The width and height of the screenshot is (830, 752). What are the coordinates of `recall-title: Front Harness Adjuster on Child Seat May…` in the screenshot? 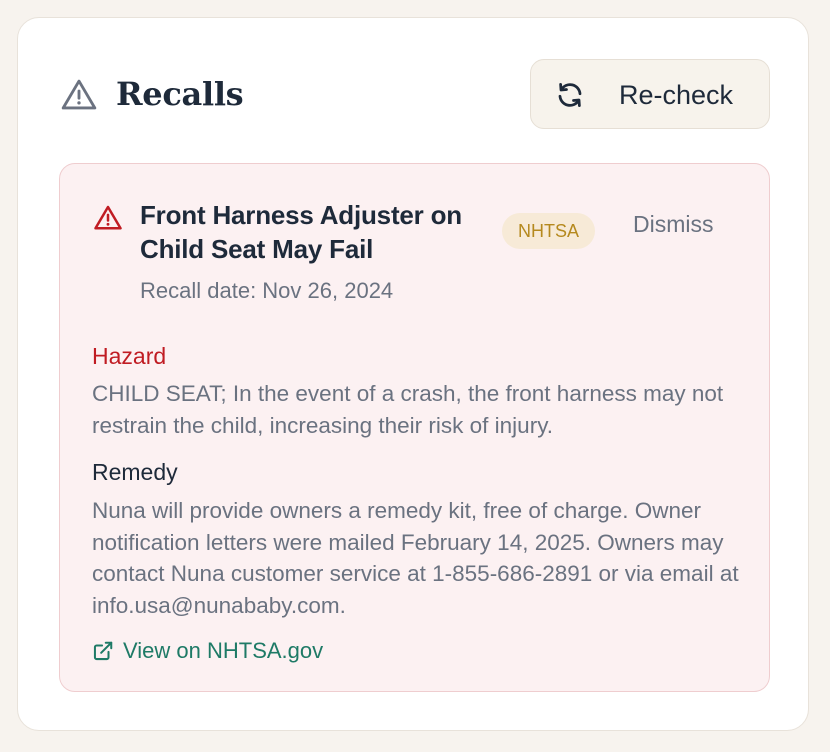 It's located at (301, 232).